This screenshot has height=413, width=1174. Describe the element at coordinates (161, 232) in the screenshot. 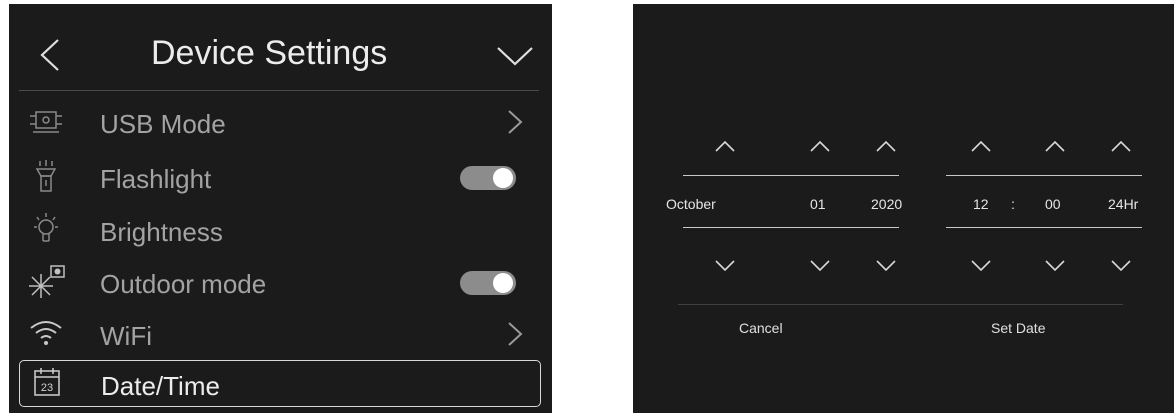

I see `menu-item-label: Brightness` at that location.